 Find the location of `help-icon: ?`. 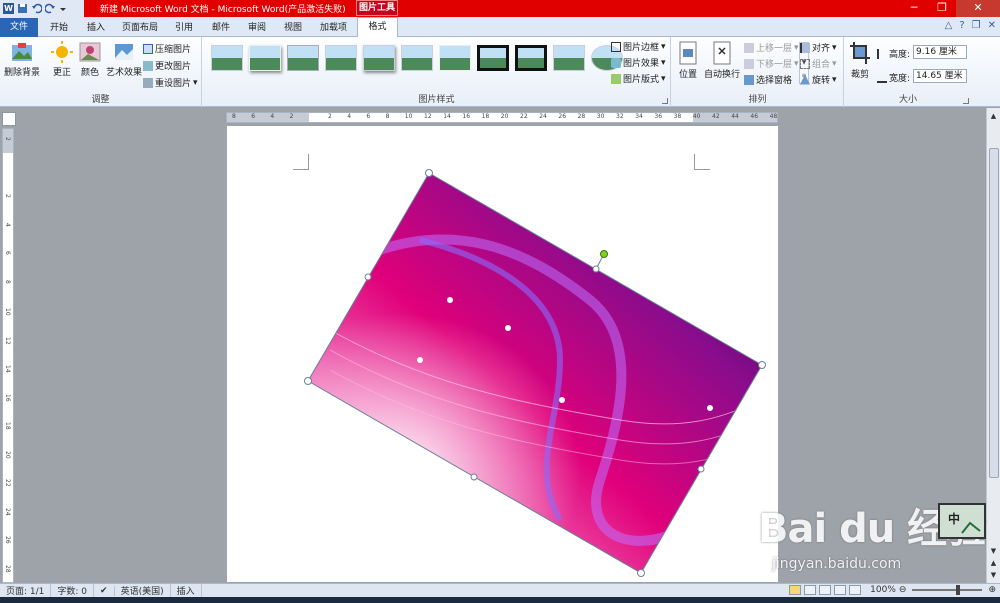

help-icon: ? is located at coordinates (961, 25).